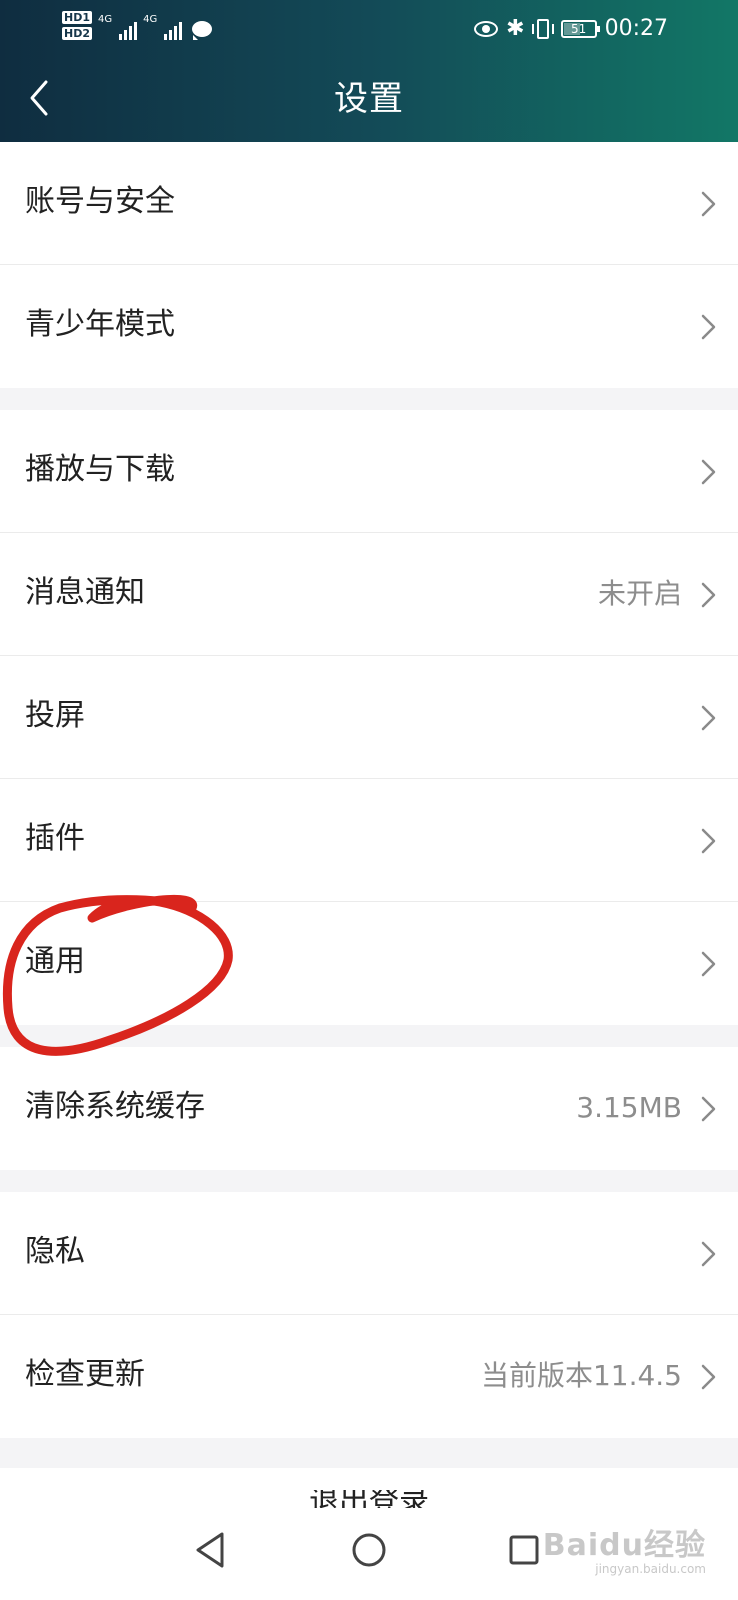  What do you see at coordinates (369, 71) in the screenshot?
I see `header-bar: HD1 HD2 4G 4G ✱ 51 00:27 设置` at bounding box center [369, 71].